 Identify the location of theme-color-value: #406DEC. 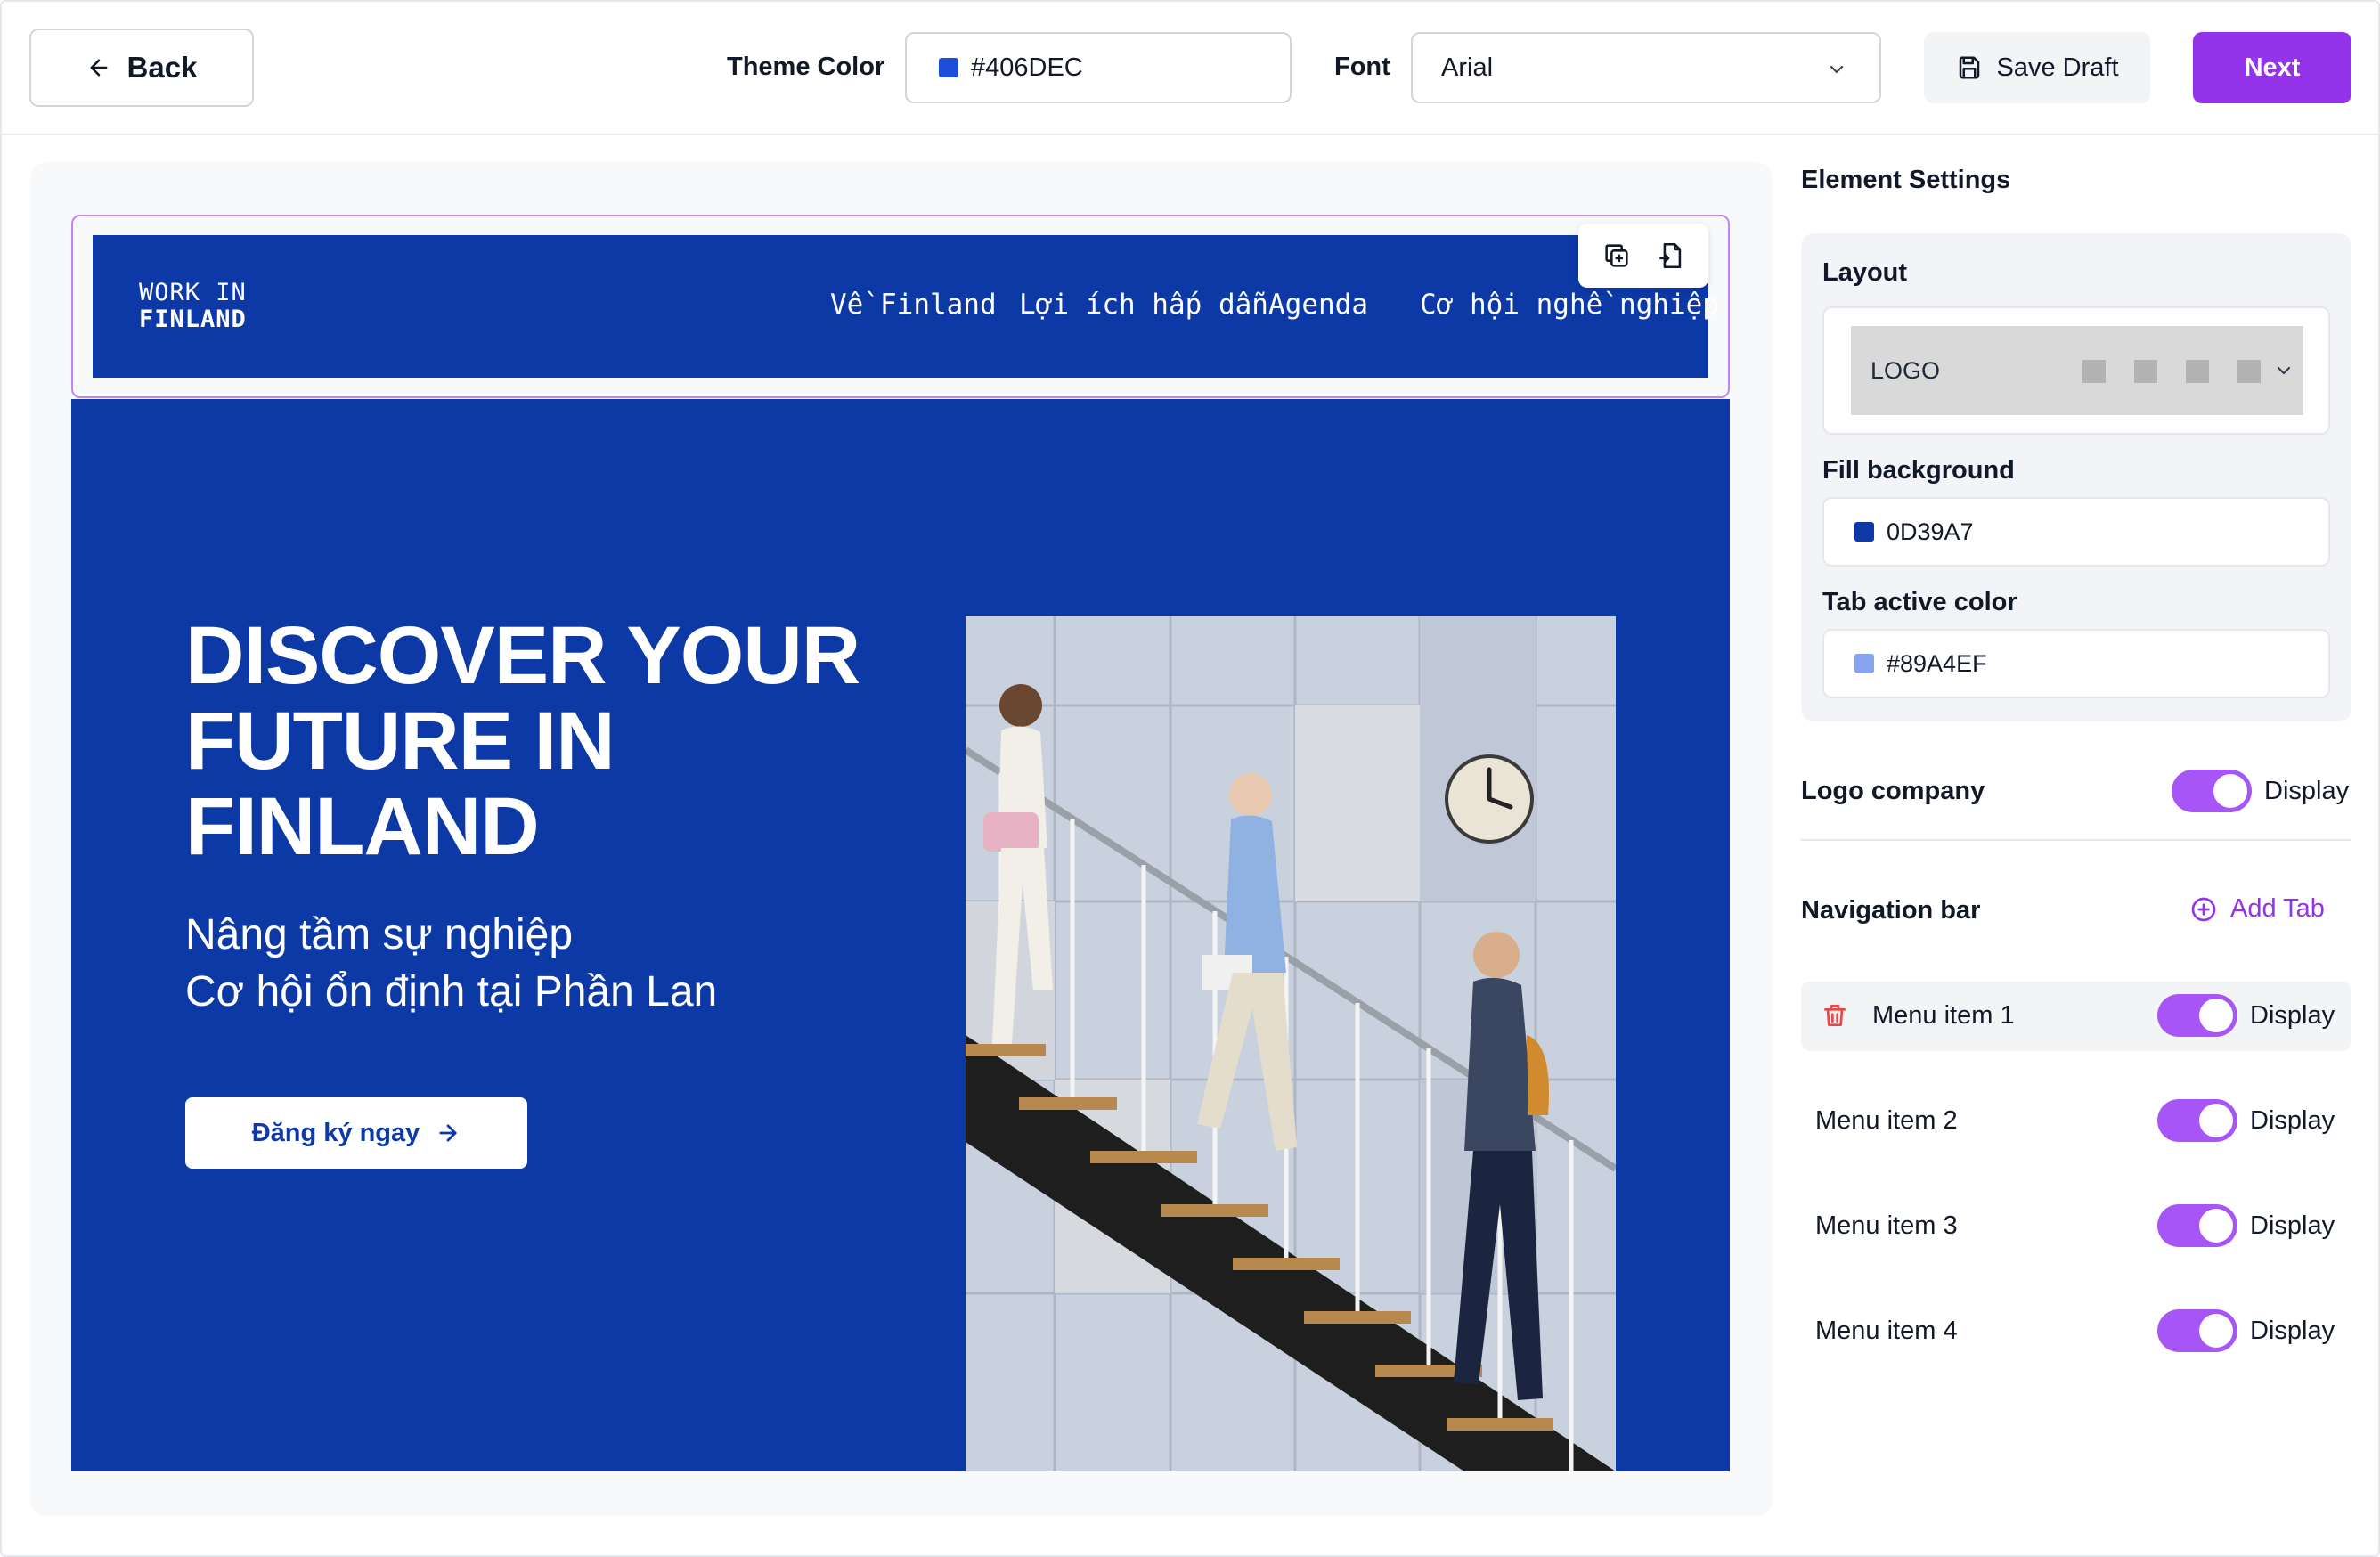
(1027, 67).